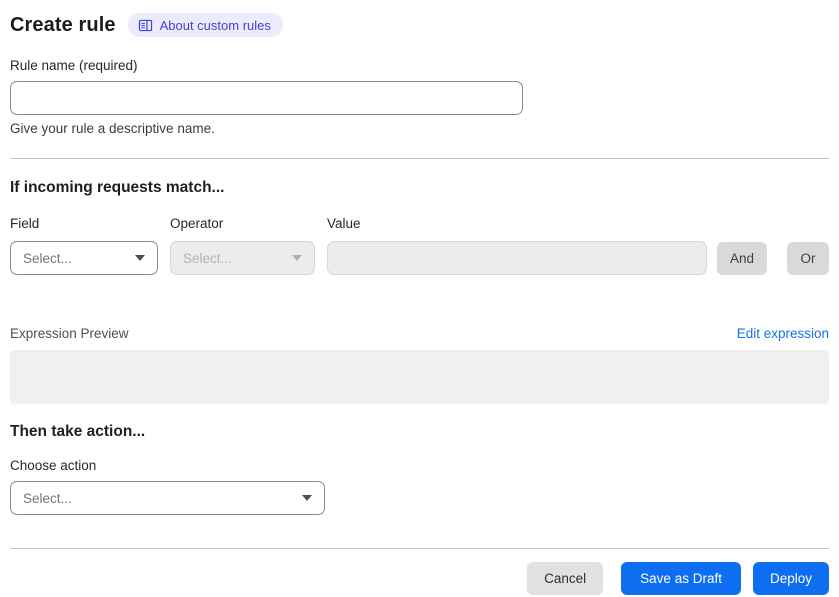 This screenshot has width=839, height=597. Describe the element at coordinates (419, 158) in the screenshot. I see `section-divider-top` at that location.